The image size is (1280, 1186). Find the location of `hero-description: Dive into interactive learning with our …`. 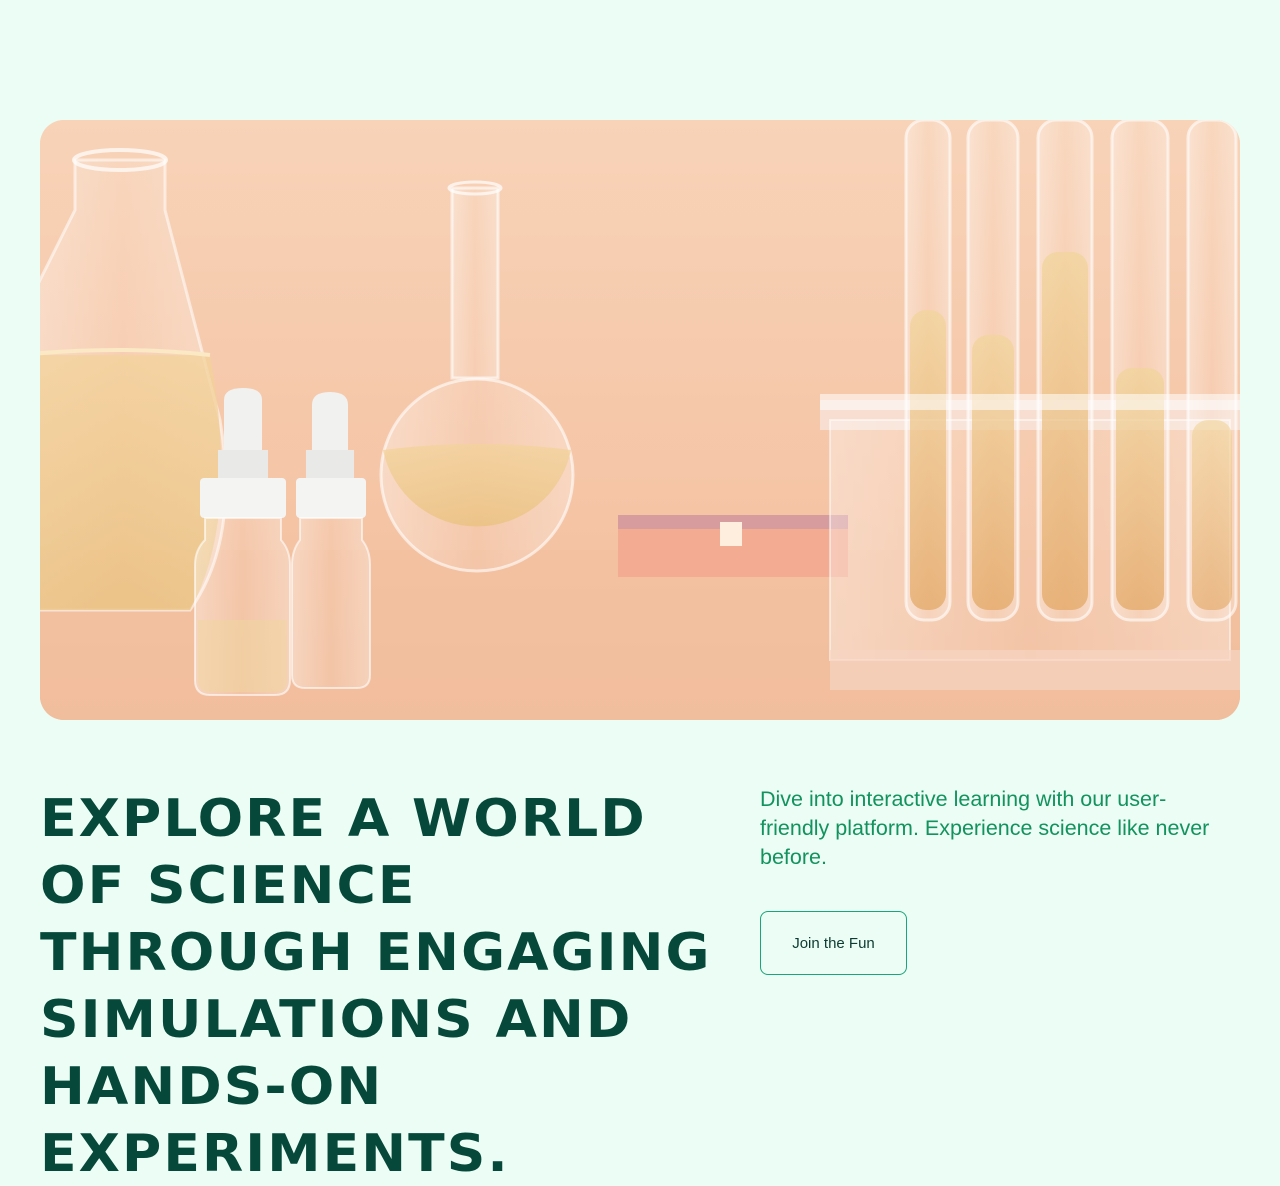

hero-description: Dive into interactive learning with our … is located at coordinates (985, 828).